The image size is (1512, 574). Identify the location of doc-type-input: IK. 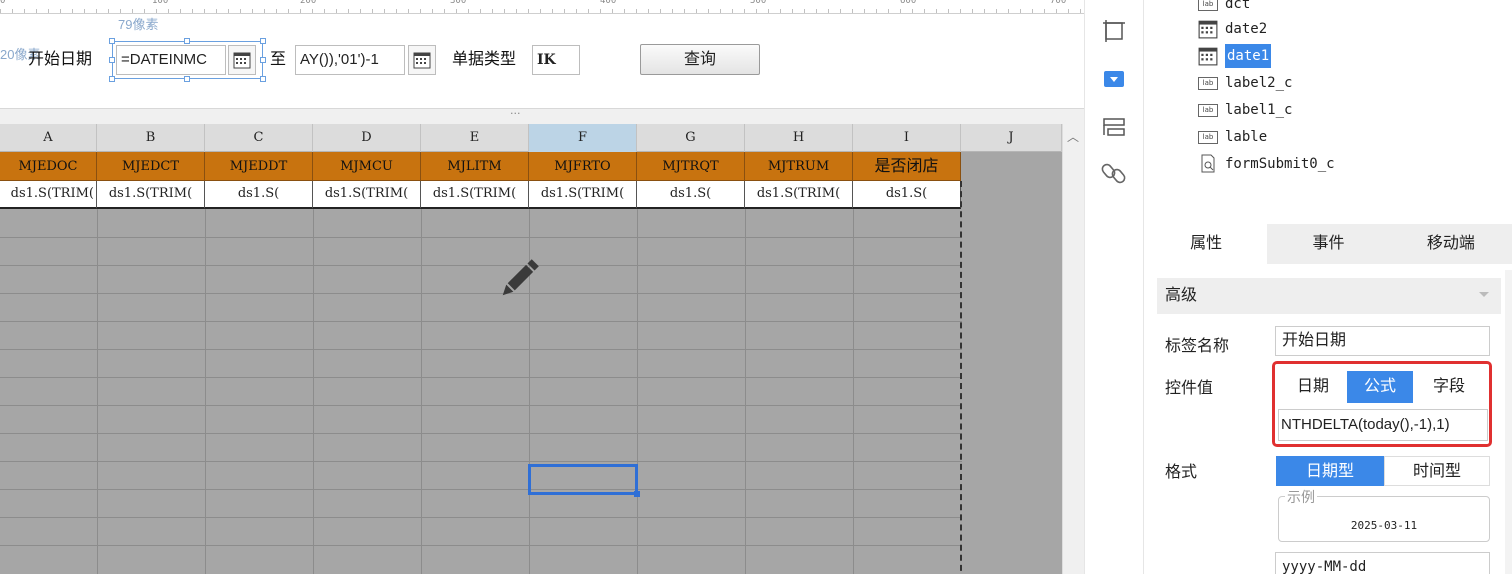
(556, 60).